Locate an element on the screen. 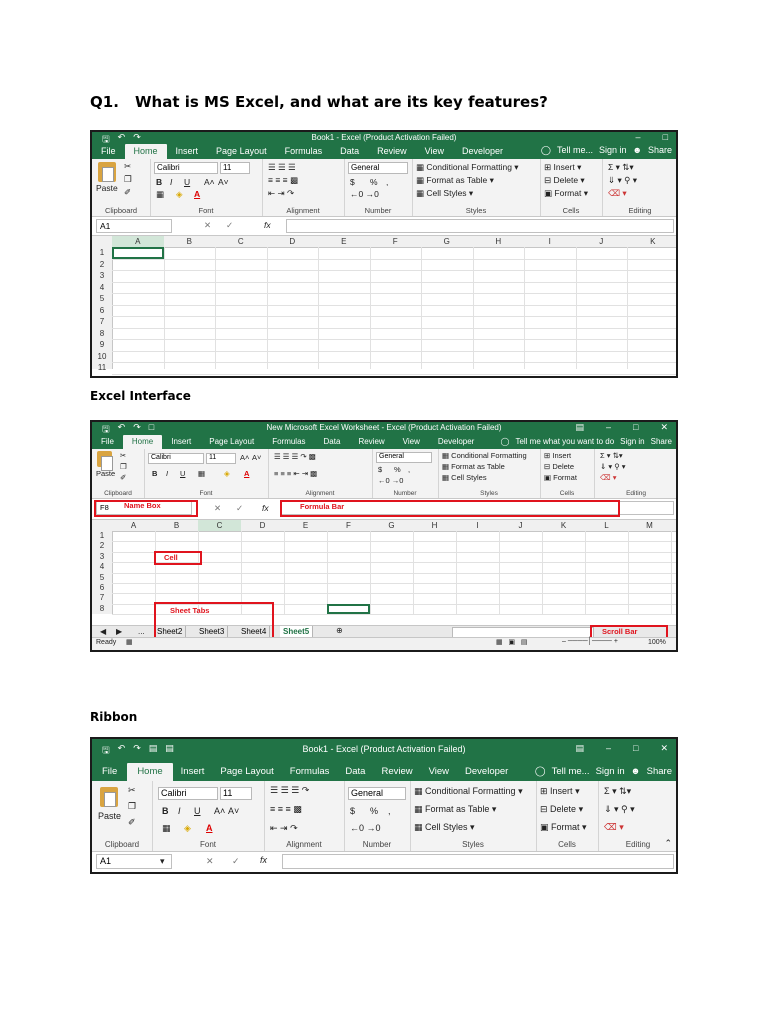  format-painter-icon: ✐ is located at coordinates (127, 192).